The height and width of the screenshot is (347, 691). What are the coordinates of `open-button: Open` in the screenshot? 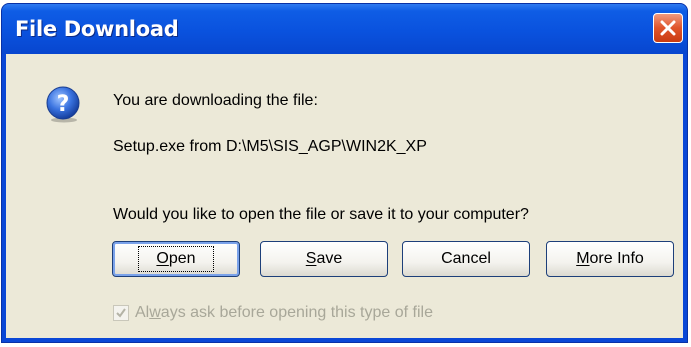 It's located at (176, 259).